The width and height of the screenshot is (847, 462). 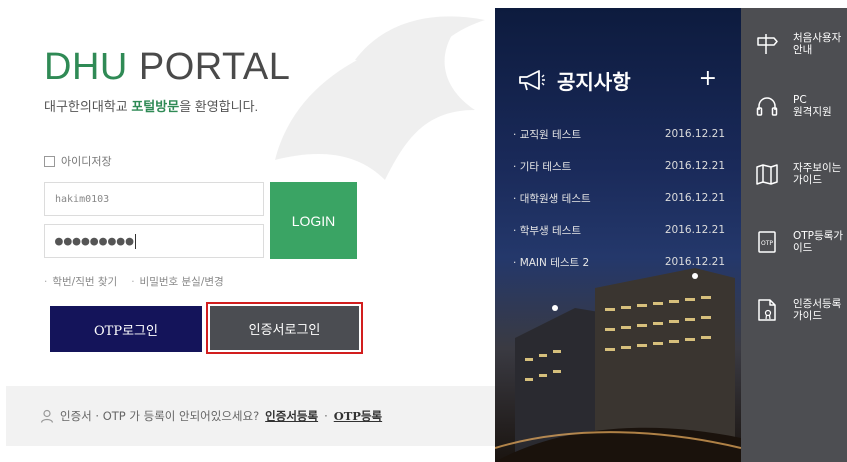 What do you see at coordinates (817, 38) in the screenshot?
I see `quick-label-line1: 처음사용자` at bounding box center [817, 38].